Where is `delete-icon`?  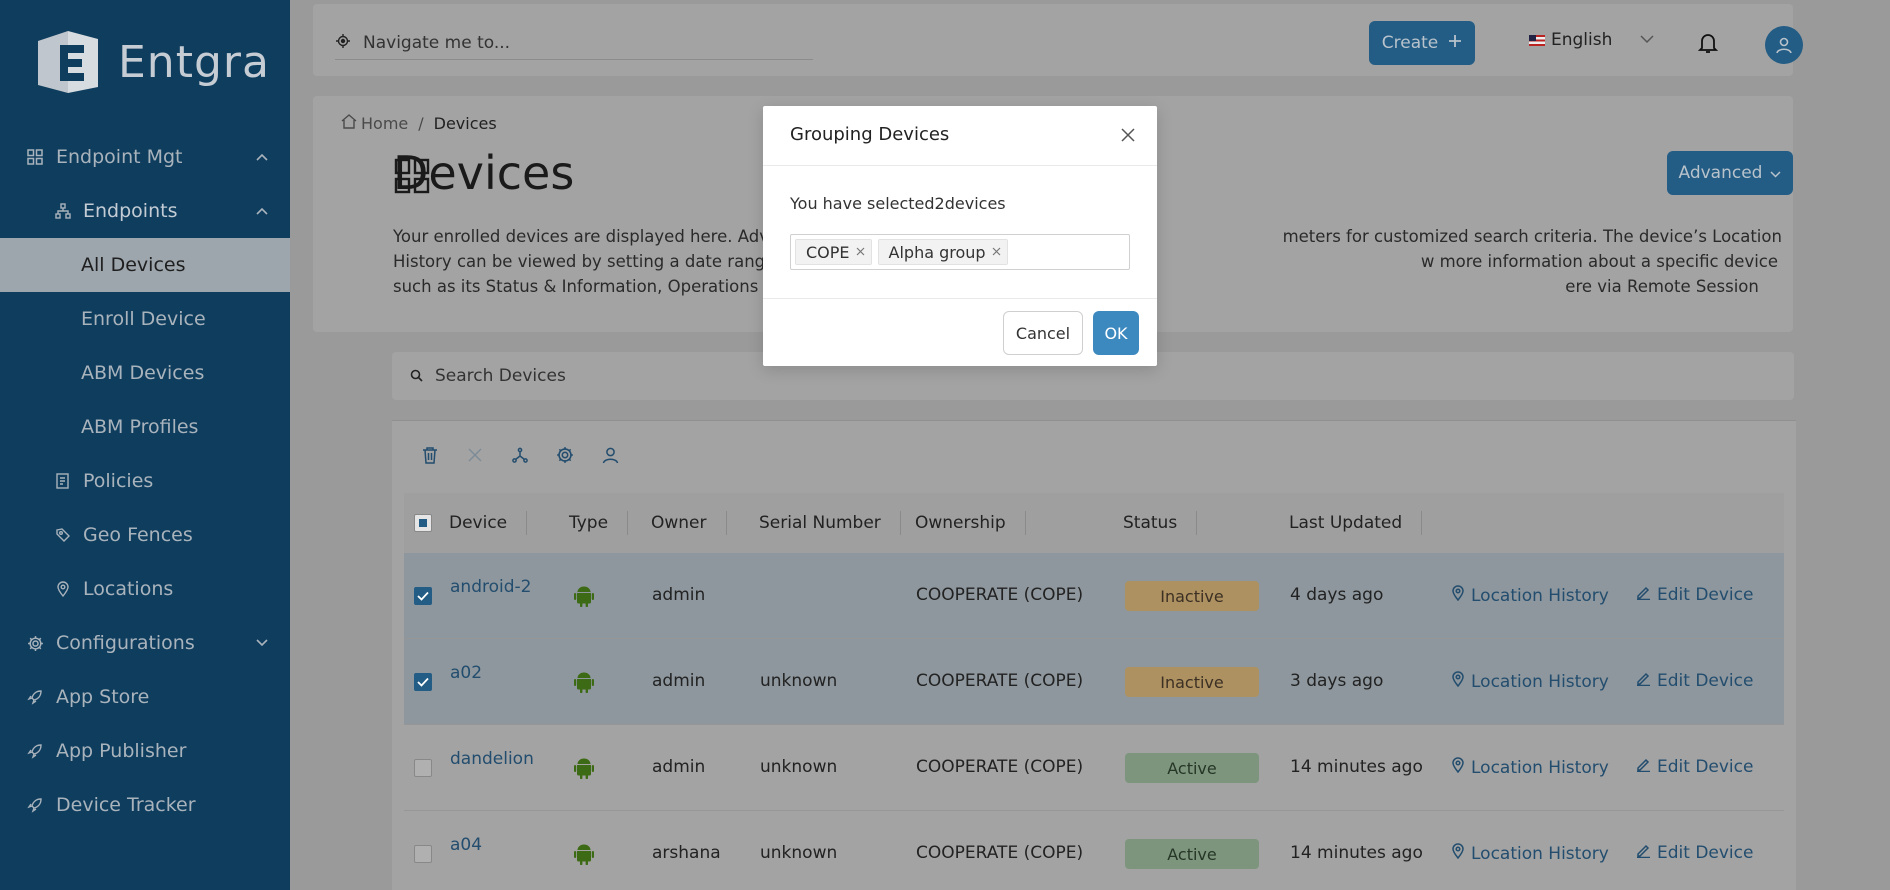 delete-icon is located at coordinates (430, 455).